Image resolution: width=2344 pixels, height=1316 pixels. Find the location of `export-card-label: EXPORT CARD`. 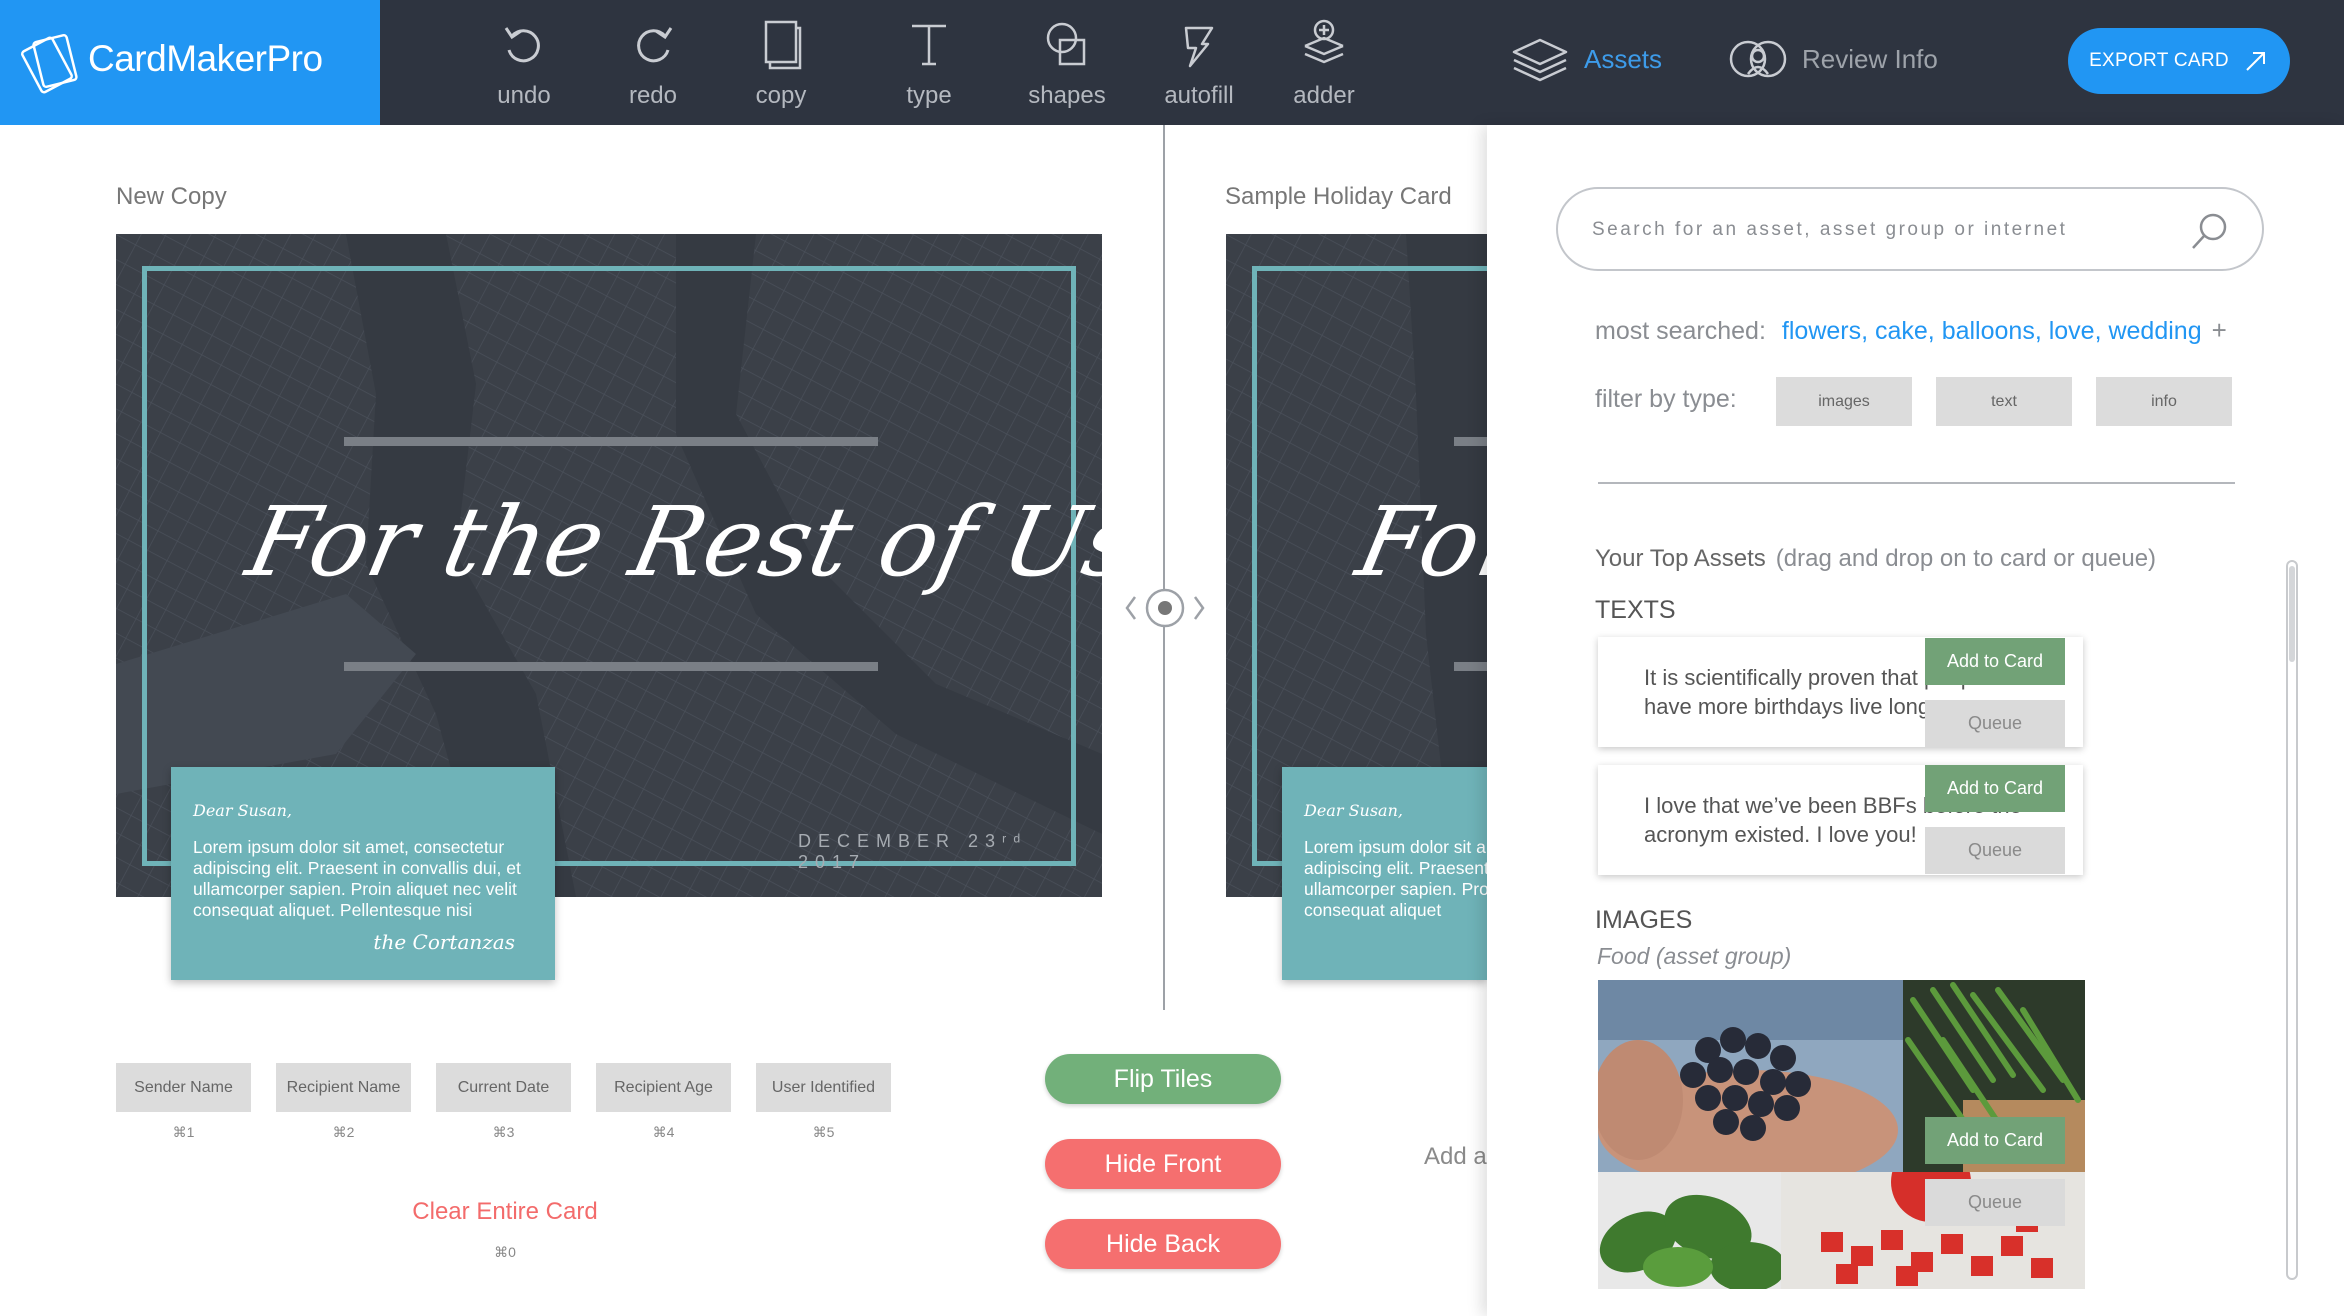

export-card-label: EXPORT CARD is located at coordinates (2159, 60).